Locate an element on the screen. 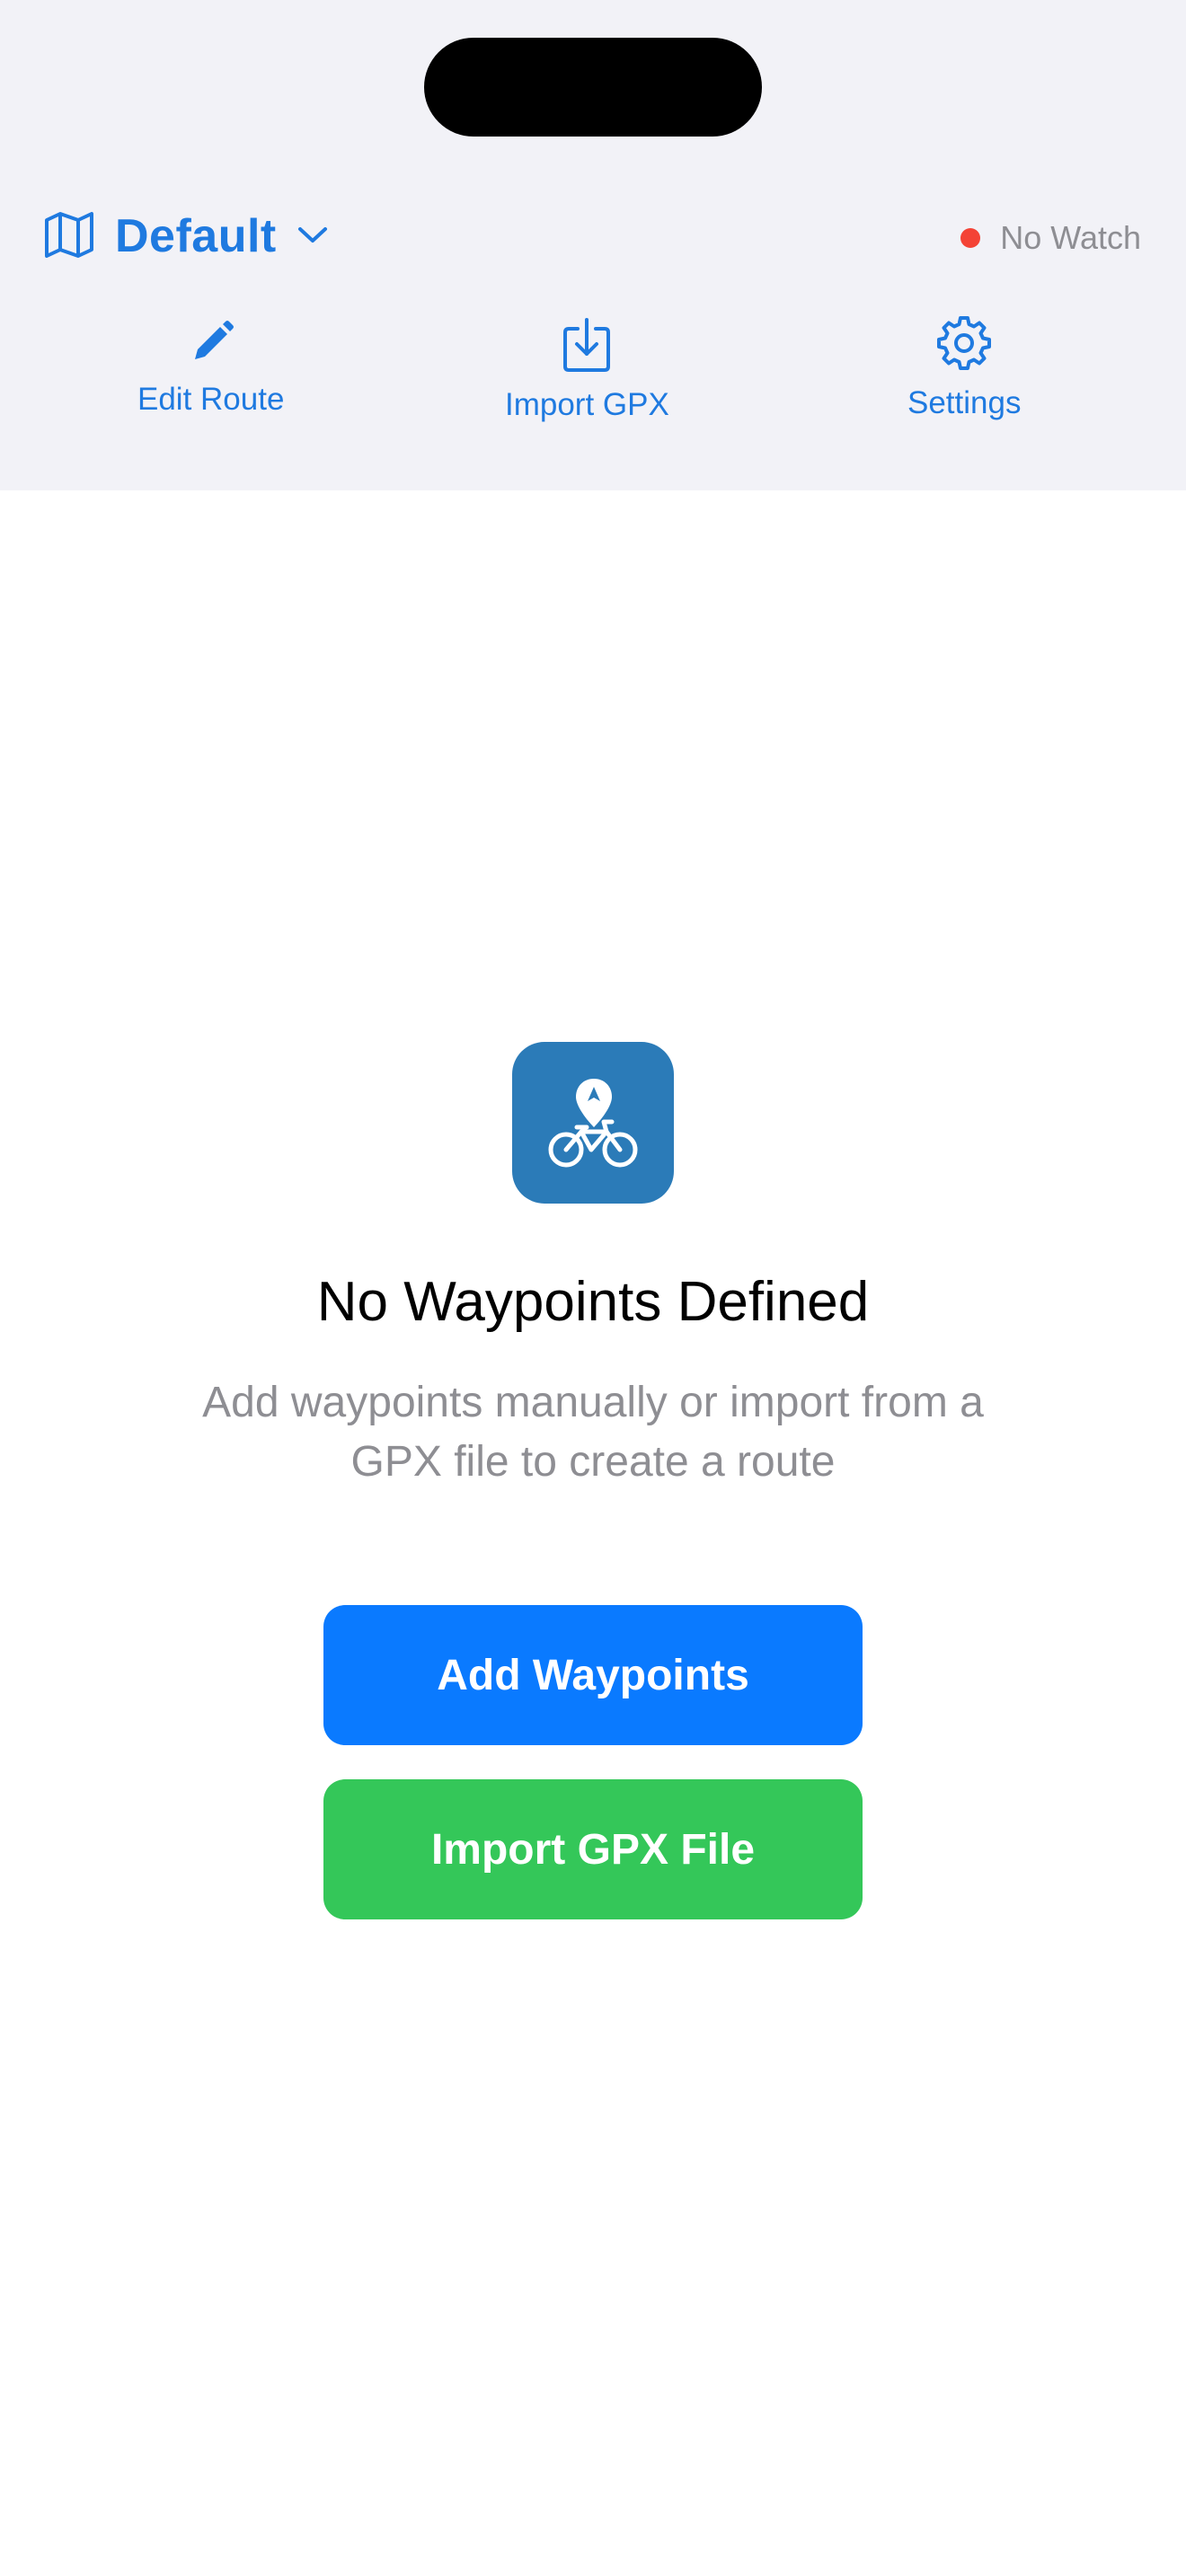 This screenshot has height=2576, width=1186. pencil-icon is located at coordinates (211, 345).